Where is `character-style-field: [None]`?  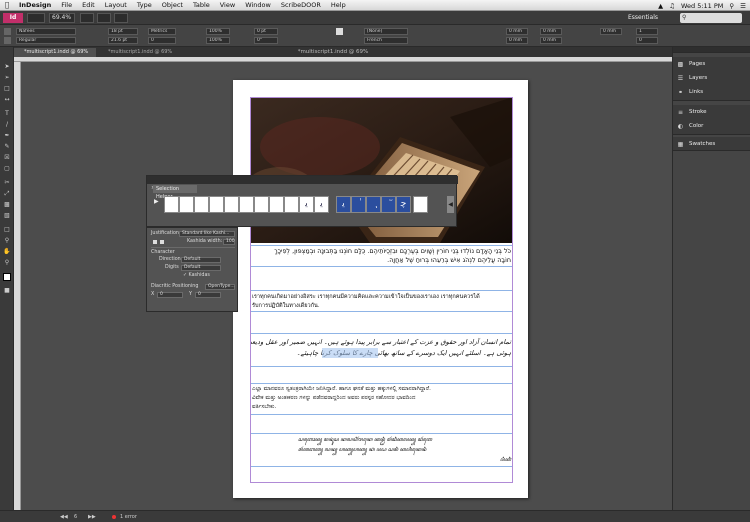 character-style-field: [None] is located at coordinates (386, 31).